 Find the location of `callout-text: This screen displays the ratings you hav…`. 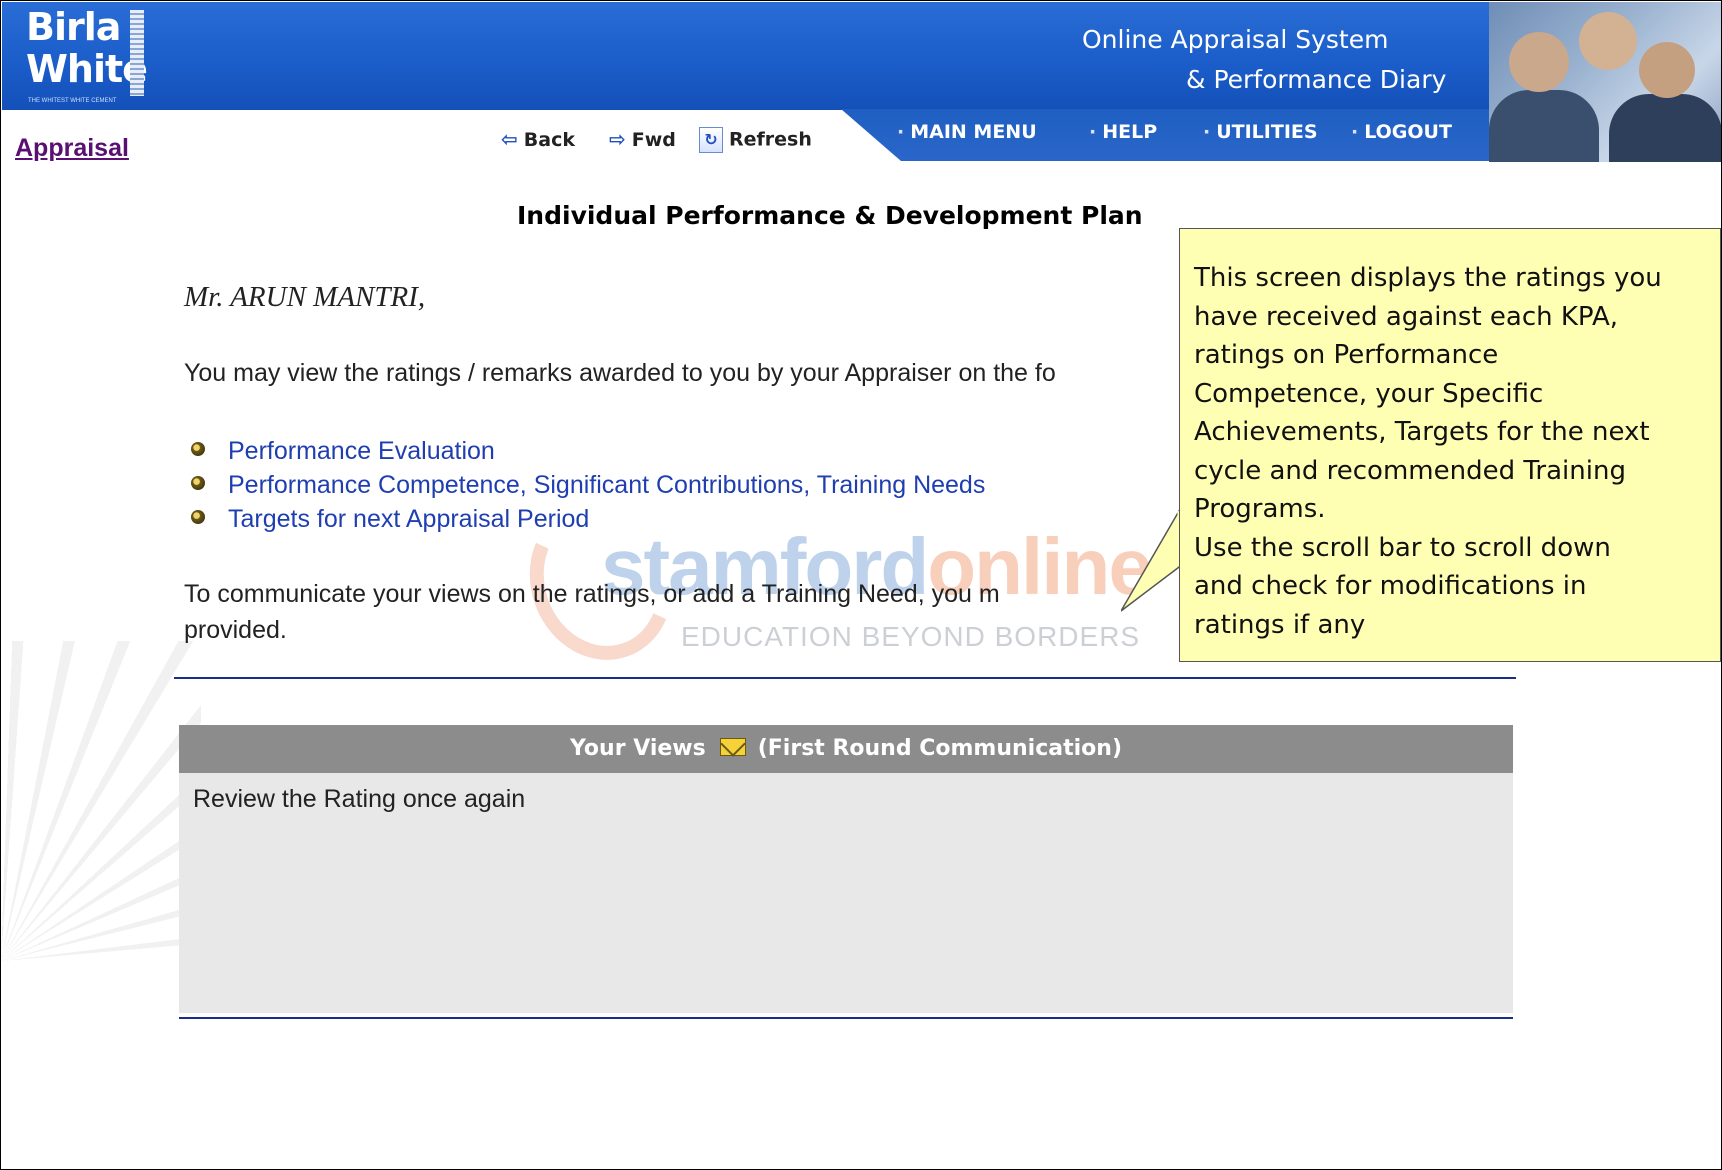

callout-text: This screen displays the ratings you hav… is located at coordinates (1451, 451).